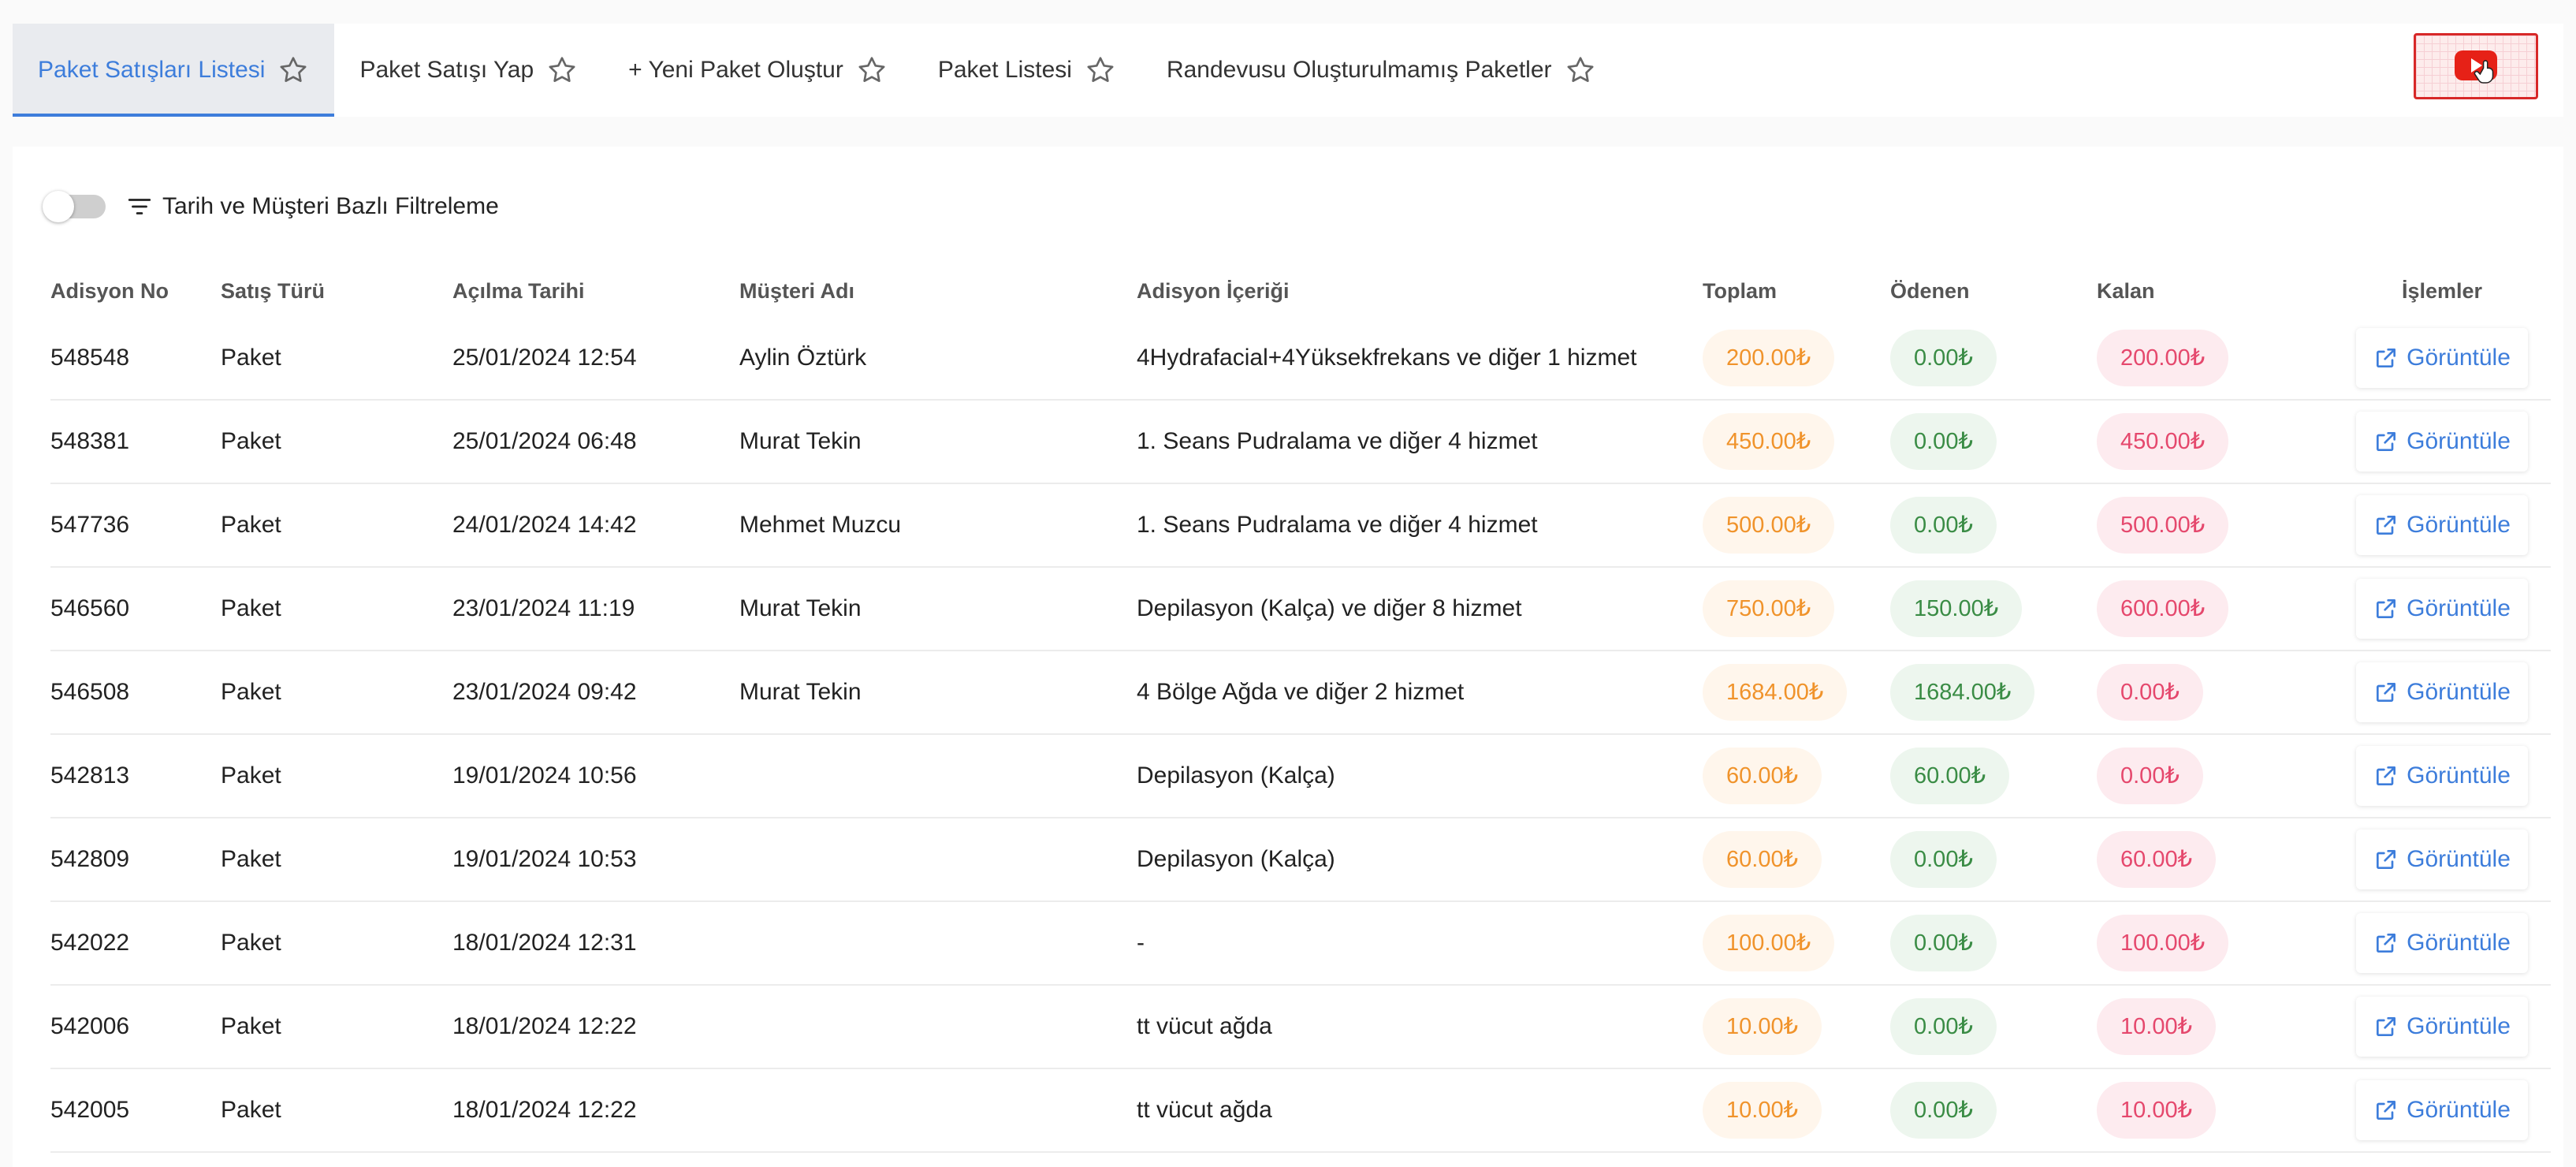  Describe the element at coordinates (1381, 70) in the screenshot. I see `tab-randevusu-olusturulmamis-paketler: Randevusu Oluşturulmamış Paketler` at that location.